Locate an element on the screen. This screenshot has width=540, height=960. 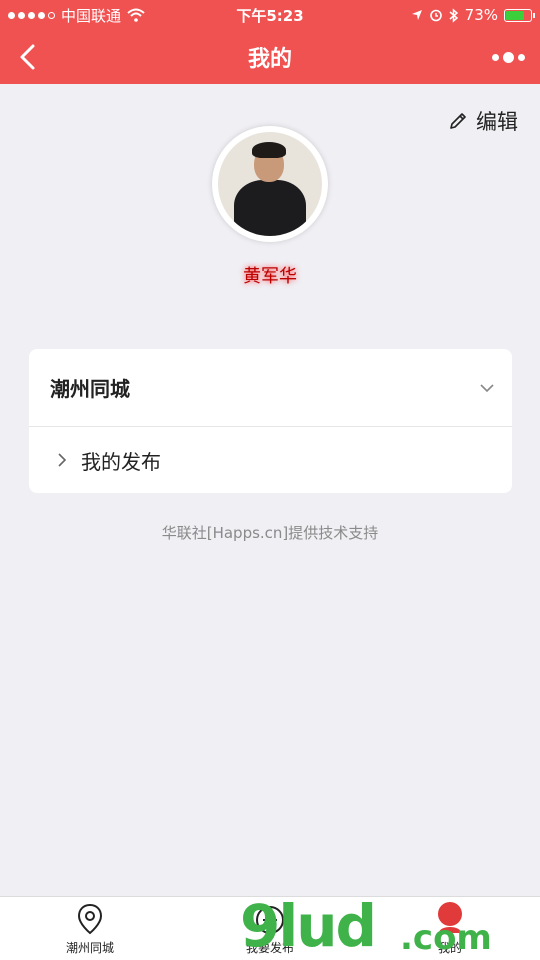
location-arrow-icon is located at coordinates (416, 15).